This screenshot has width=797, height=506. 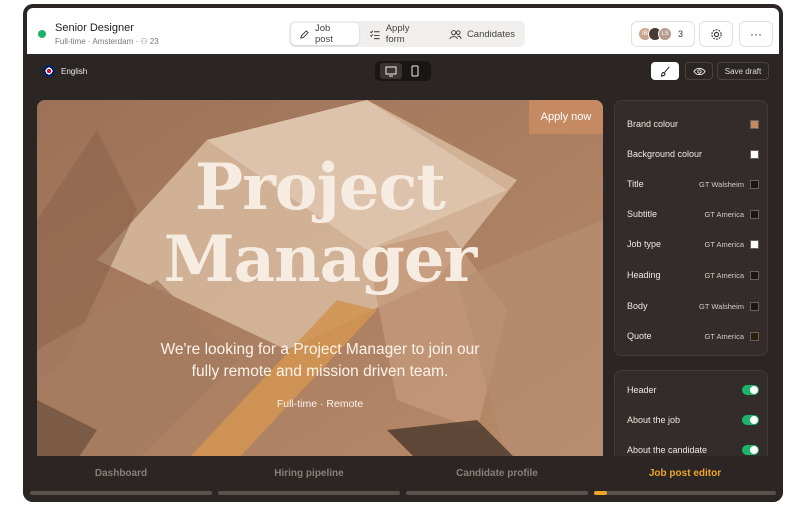 I want to click on preview-button, so click(x=699, y=71).